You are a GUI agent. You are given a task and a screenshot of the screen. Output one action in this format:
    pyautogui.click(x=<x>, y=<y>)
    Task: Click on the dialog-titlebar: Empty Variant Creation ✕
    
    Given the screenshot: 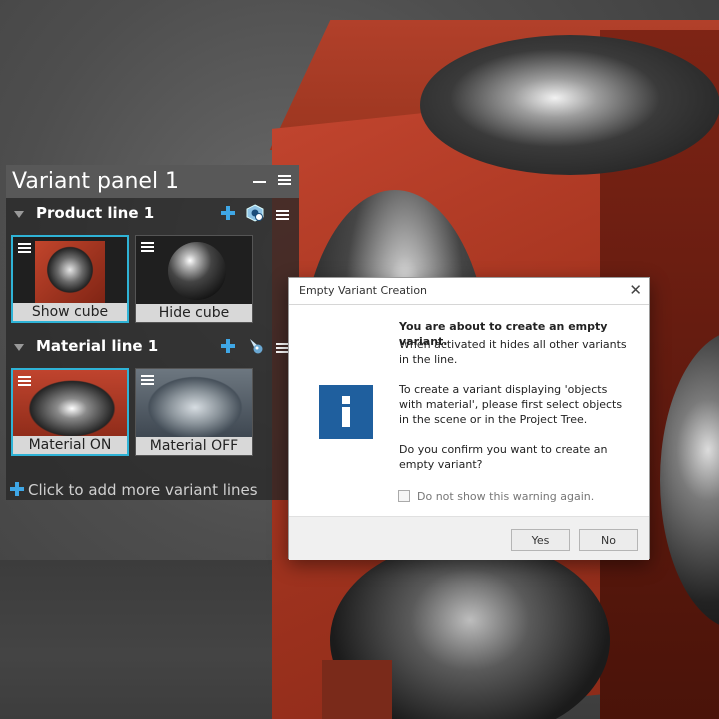 What is the action you would take?
    pyautogui.click(x=469, y=291)
    